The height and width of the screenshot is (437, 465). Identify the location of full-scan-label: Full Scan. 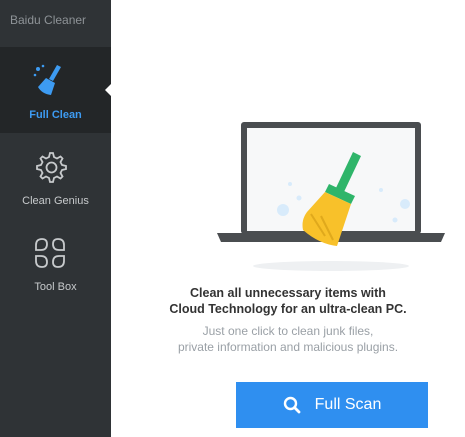
(348, 404).